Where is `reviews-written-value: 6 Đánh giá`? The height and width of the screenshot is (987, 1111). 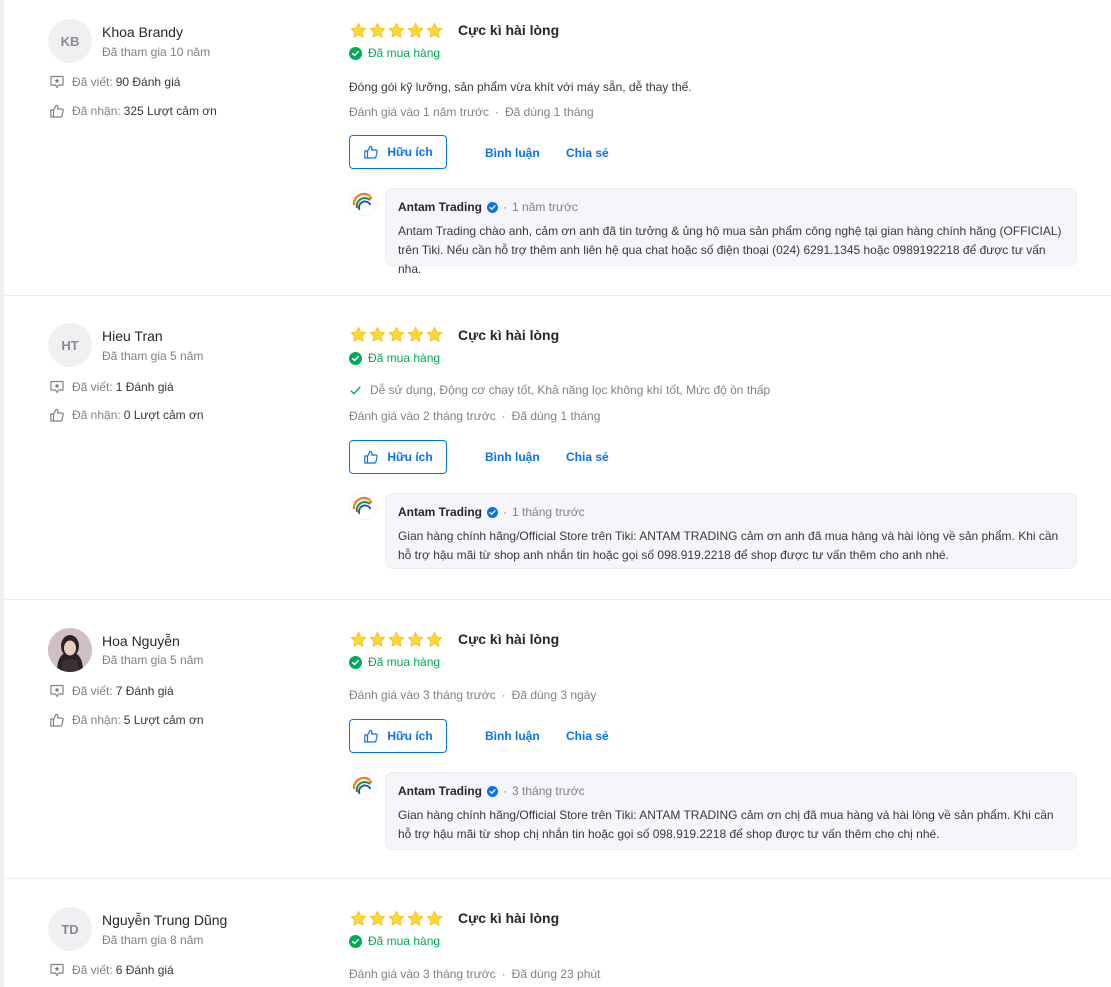 reviews-written-value: 6 Đánh giá is located at coordinates (144, 970).